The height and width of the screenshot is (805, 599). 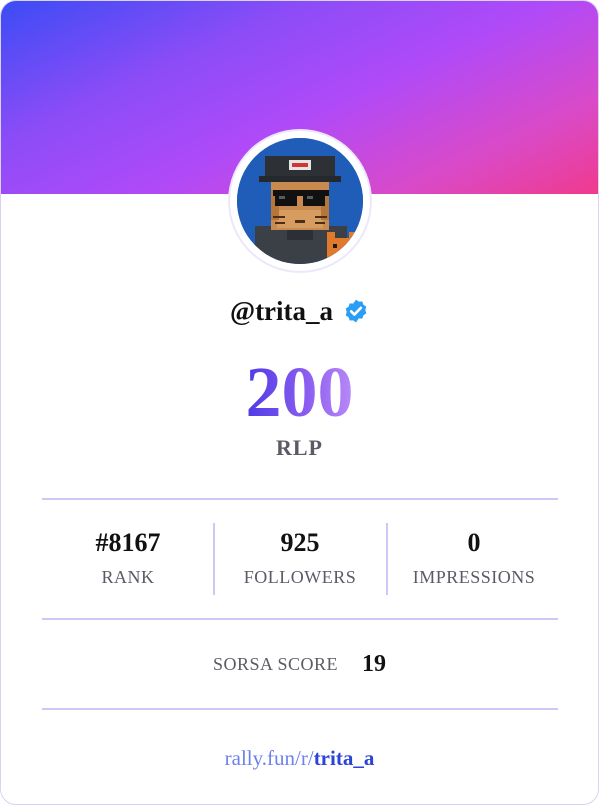 I want to click on sorsa-score-value: 19, so click(x=374, y=663).